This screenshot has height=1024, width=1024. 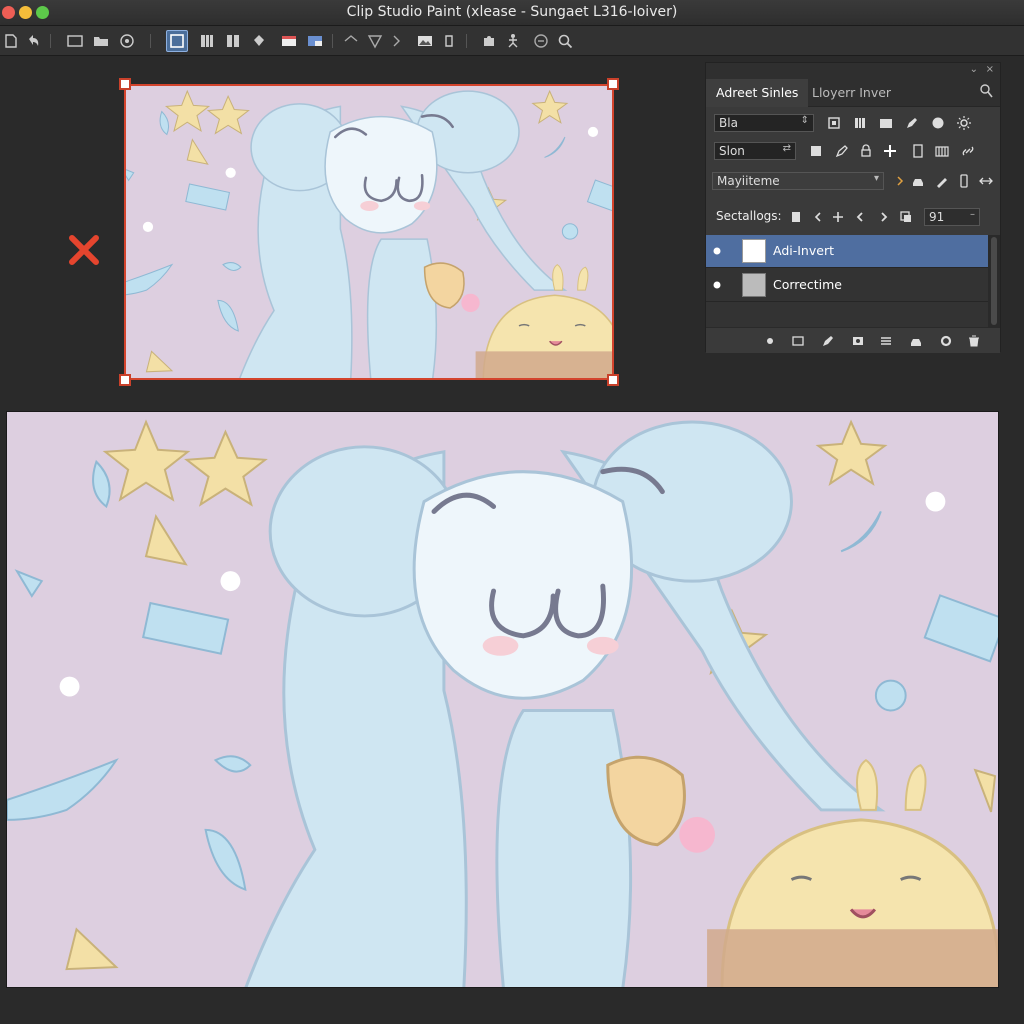 I want to click on triangle-icon, so click(x=375, y=41).